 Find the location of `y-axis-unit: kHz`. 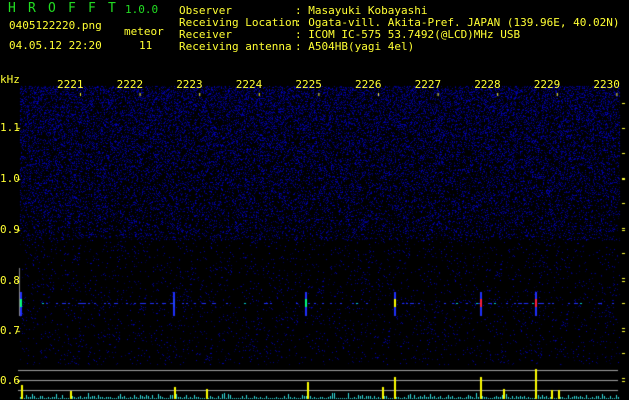

y-axis-unit: kHz is located at coordinates (10, 79).